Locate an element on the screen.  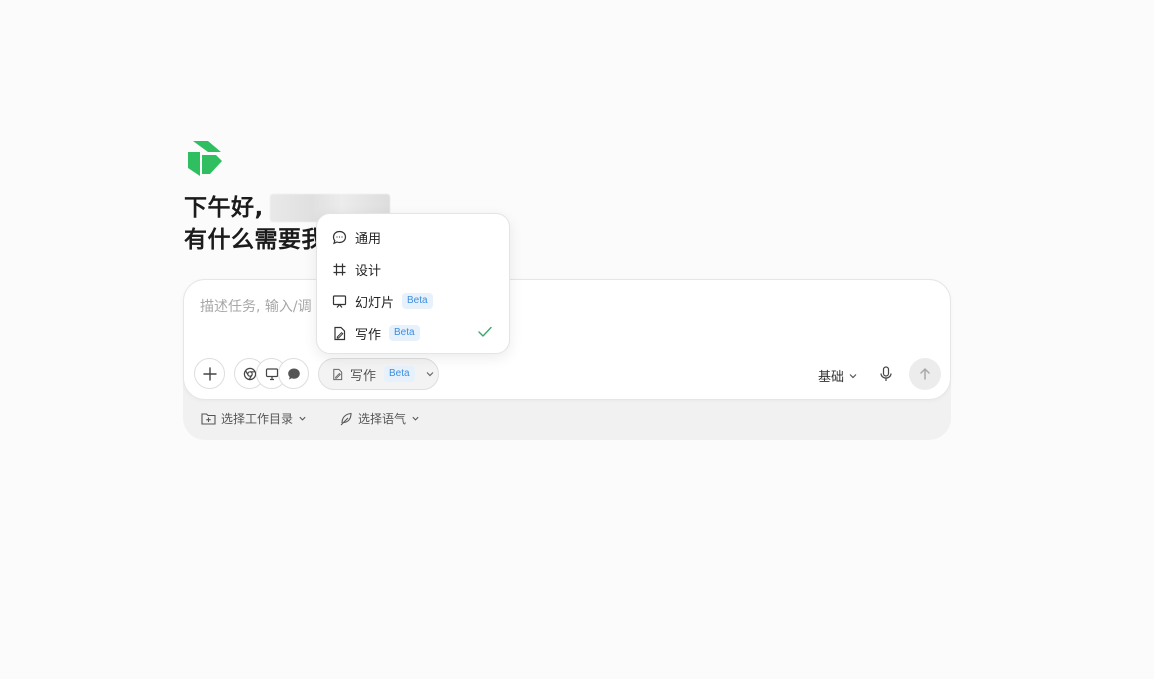
model-selector: 基础 is located at coordinates (838, 375).